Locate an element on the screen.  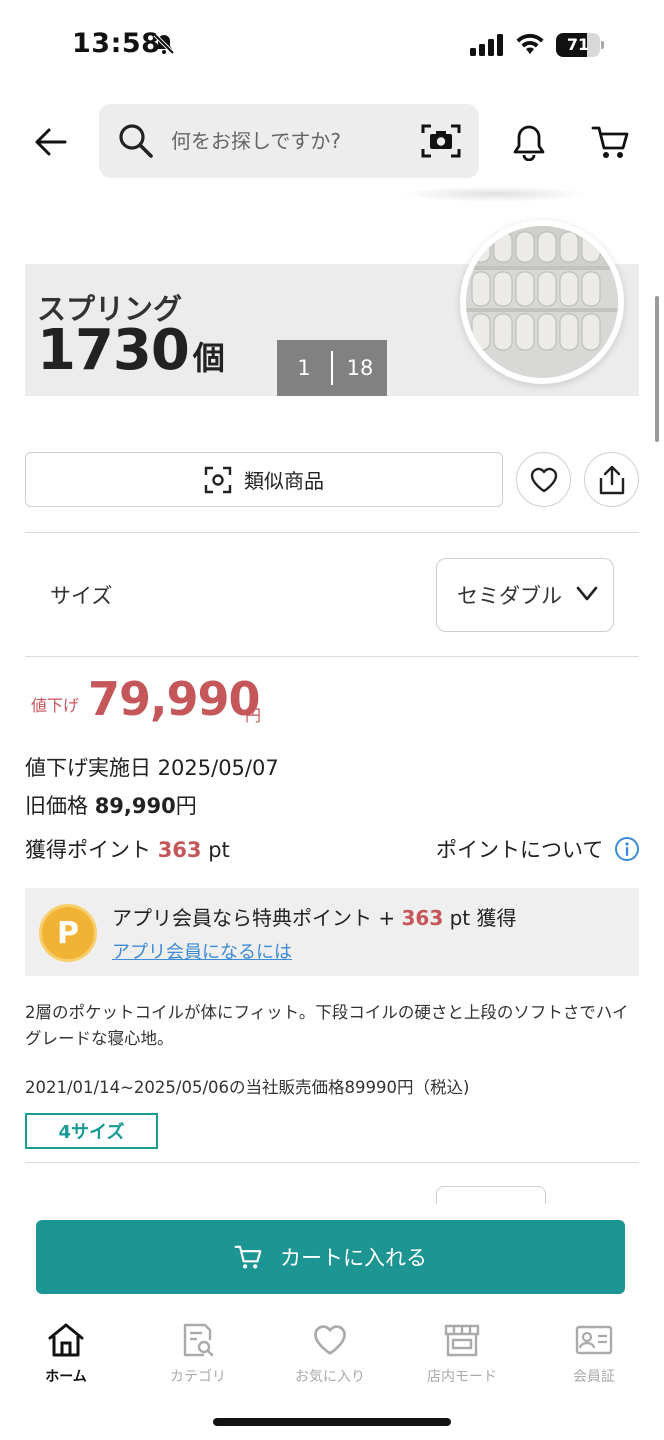
similar-items-label: 類似商品 is located at coordinates (284, 481).